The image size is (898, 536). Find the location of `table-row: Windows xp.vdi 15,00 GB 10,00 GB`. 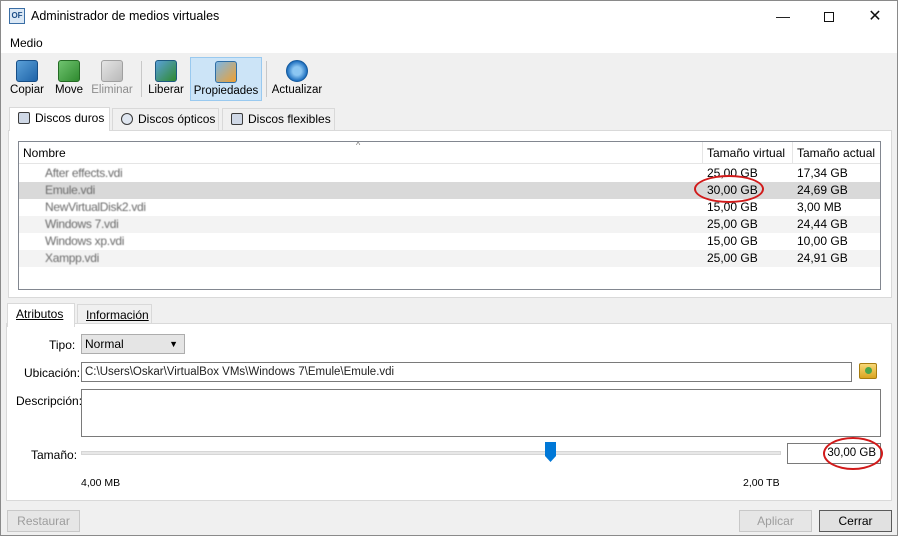

table-row: Windows xp.vdi 15,00 GB 10,00 GB is located at coordinates (449, 241).